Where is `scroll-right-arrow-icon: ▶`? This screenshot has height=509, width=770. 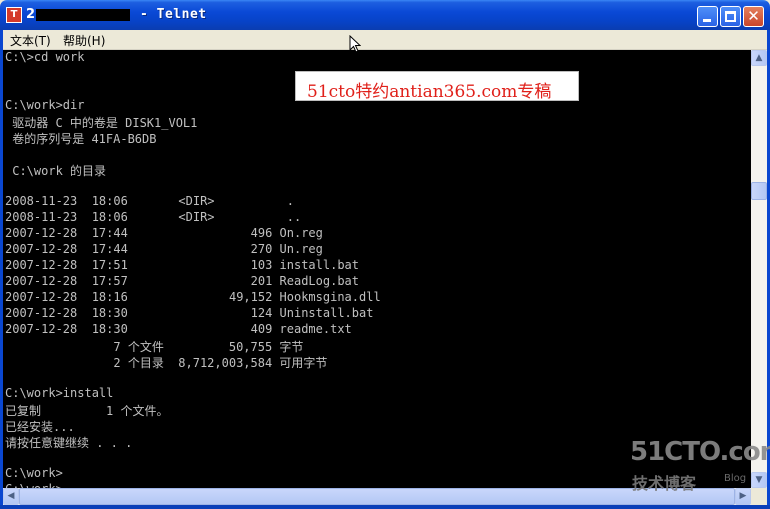 scroll-right-arrow-icon: ▶ is located at coordinates (743, 496).